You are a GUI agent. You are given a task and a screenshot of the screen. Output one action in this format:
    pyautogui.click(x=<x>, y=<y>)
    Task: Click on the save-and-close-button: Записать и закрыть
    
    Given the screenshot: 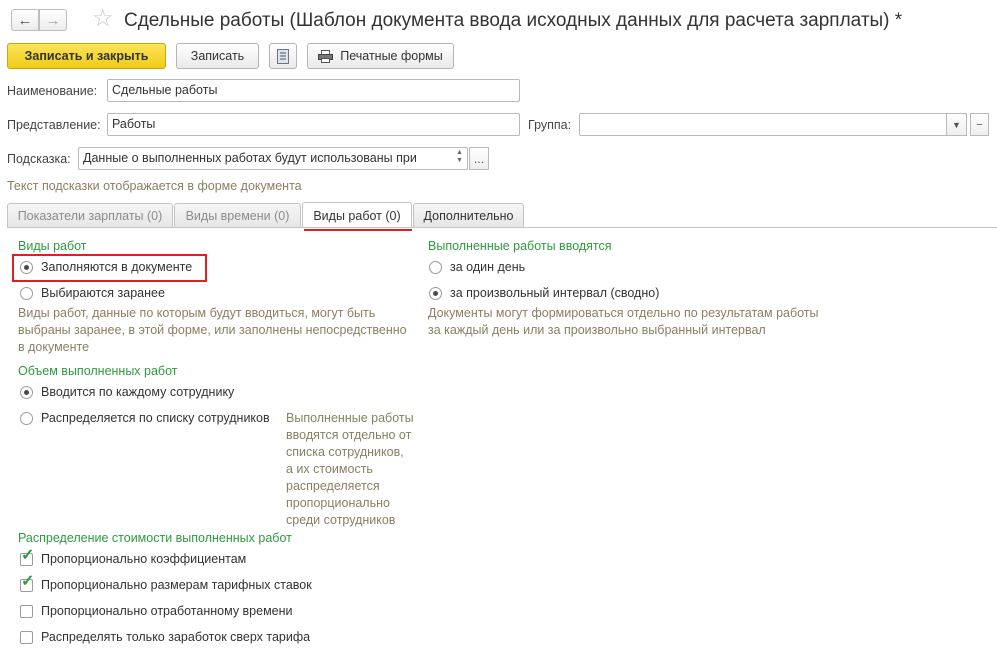 What is the action you would take?
    pyautogui.click(x=86, y=56)
    